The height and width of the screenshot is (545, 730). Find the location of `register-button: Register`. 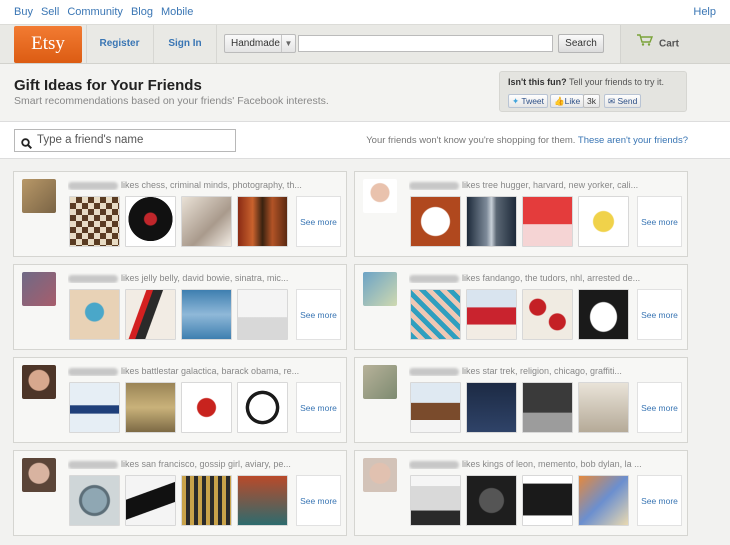

register-button: Register is located at coordinates (119, 44).